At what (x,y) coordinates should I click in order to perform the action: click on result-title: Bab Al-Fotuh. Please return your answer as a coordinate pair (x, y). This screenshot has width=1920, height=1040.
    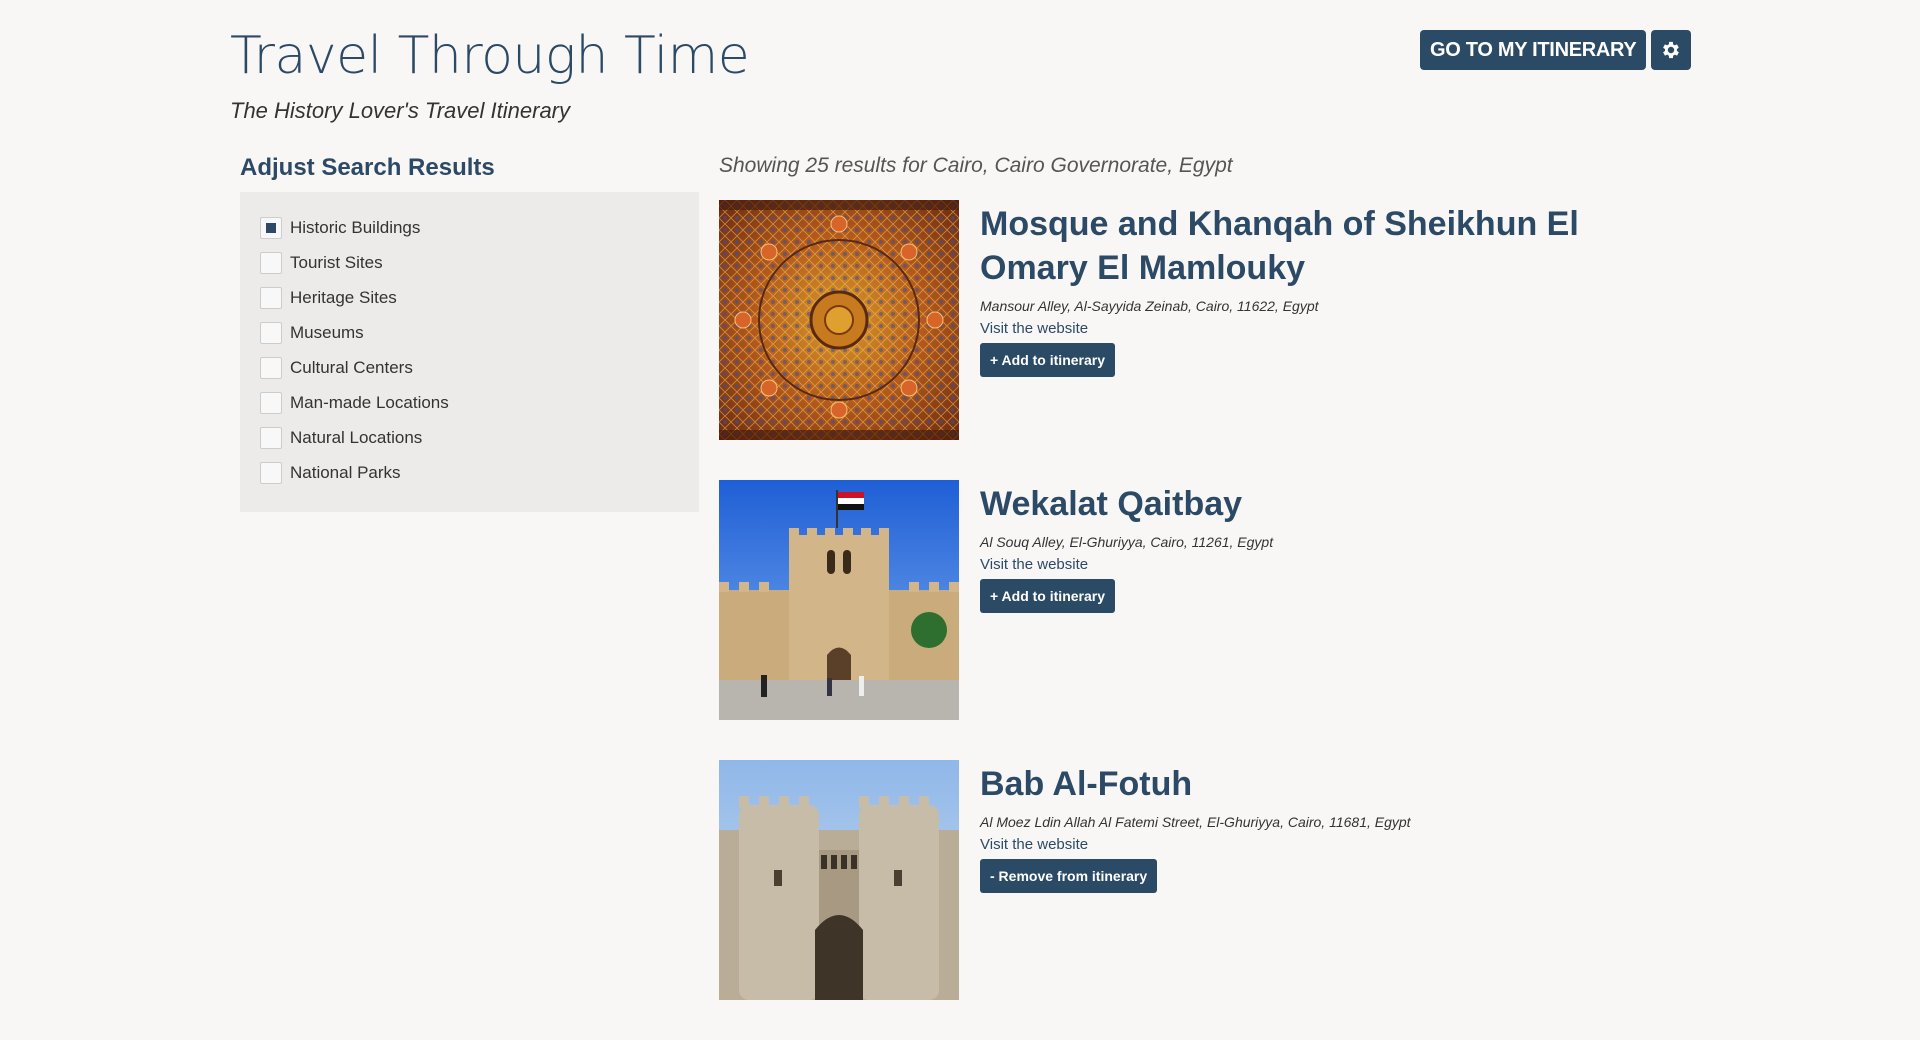
    Looking at the image, I should click on (1195, 784).